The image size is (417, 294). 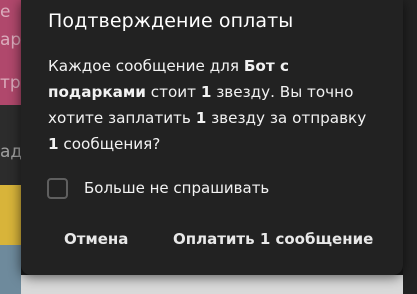 I want to click on background-fragment-1: е, so click(x=5, y=12).